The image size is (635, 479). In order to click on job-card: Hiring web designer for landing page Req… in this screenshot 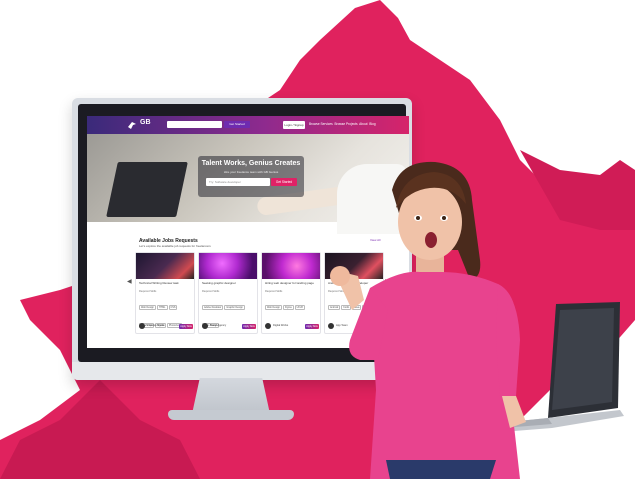, I will do `click(291, 293)`.